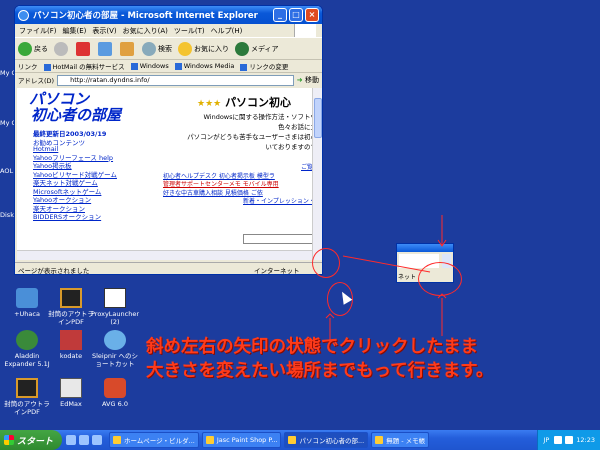 This screenshot has height=450, width=600. I want to click on quick-launch, so click(85, 440).